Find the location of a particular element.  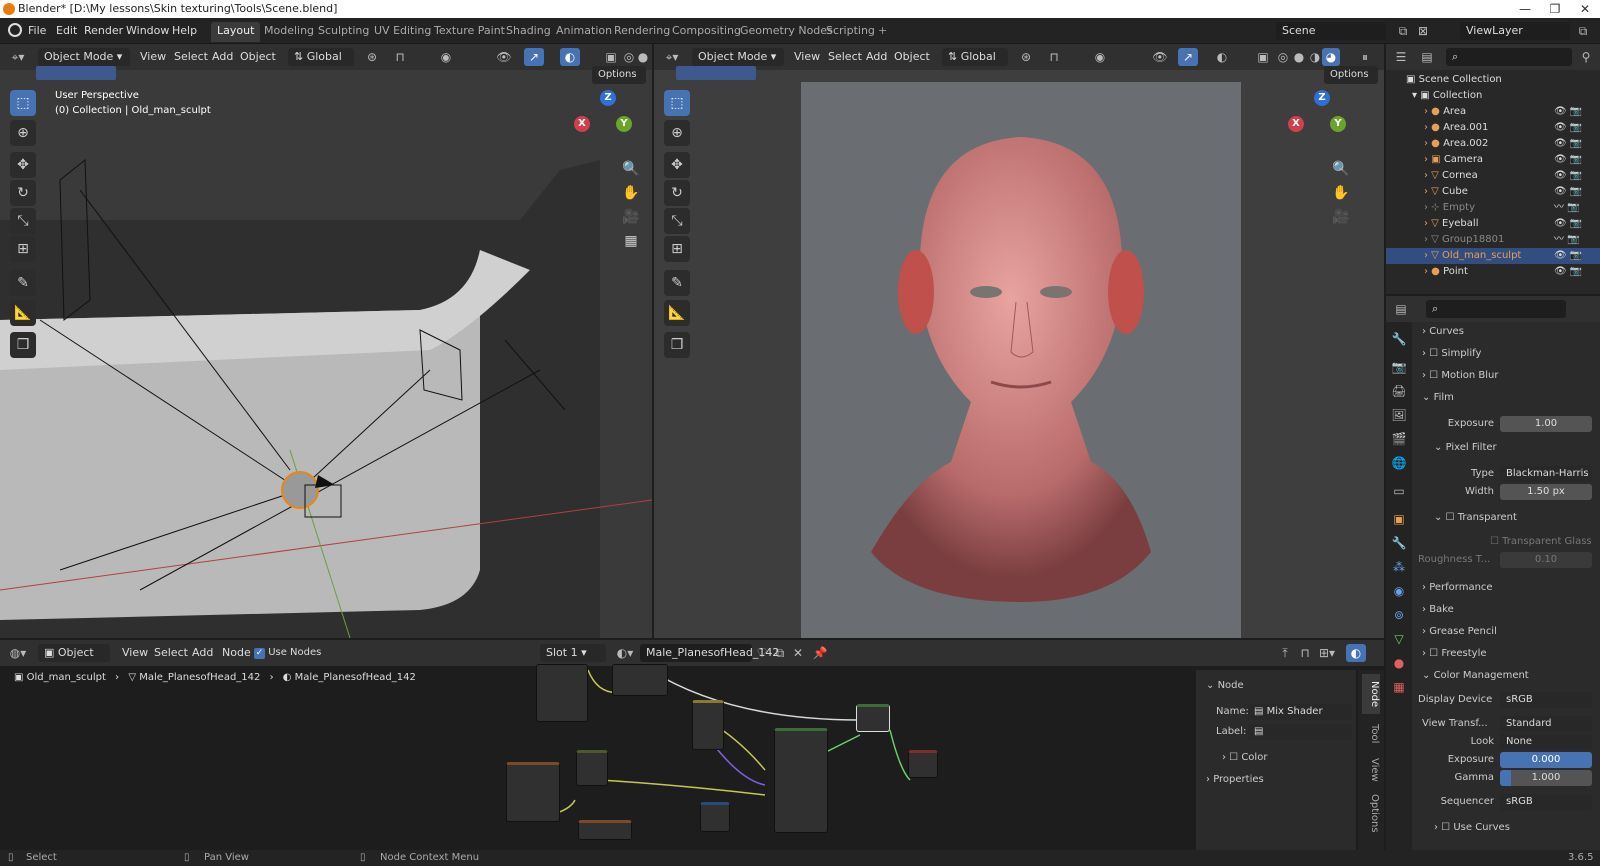

panel-bake: › Bake is located at coordinates (1507, 610).